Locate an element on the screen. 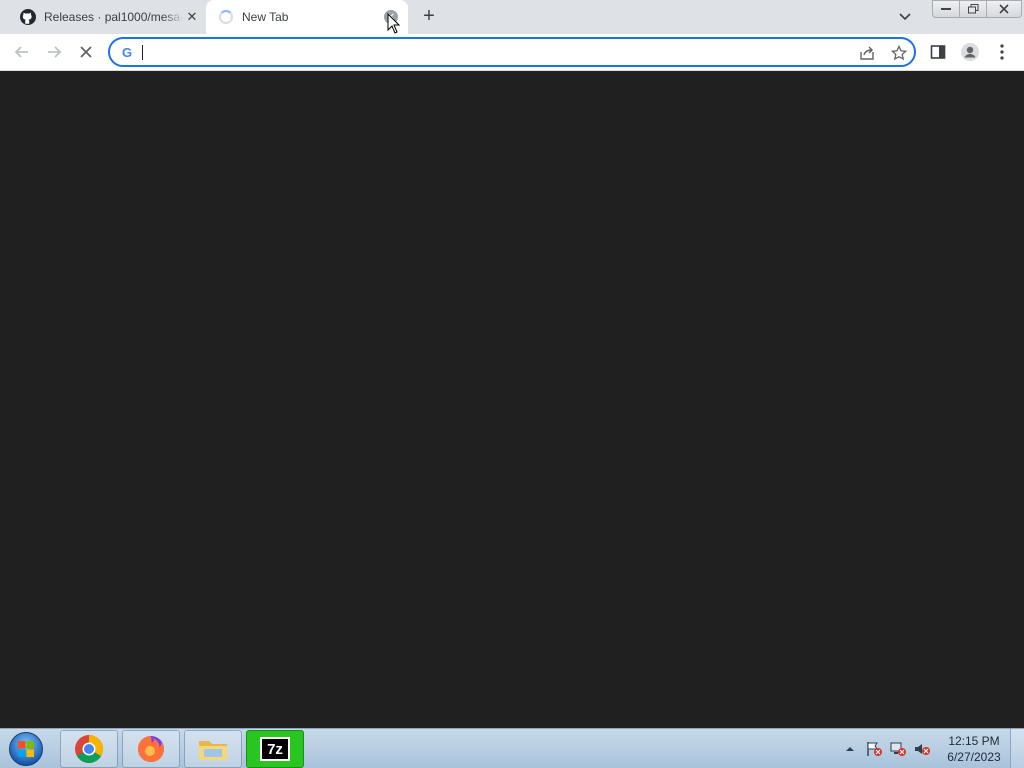 The height and width of the screenshot is (768, 1024). mouse-cursor-icon is located at coordinates (394, 23).